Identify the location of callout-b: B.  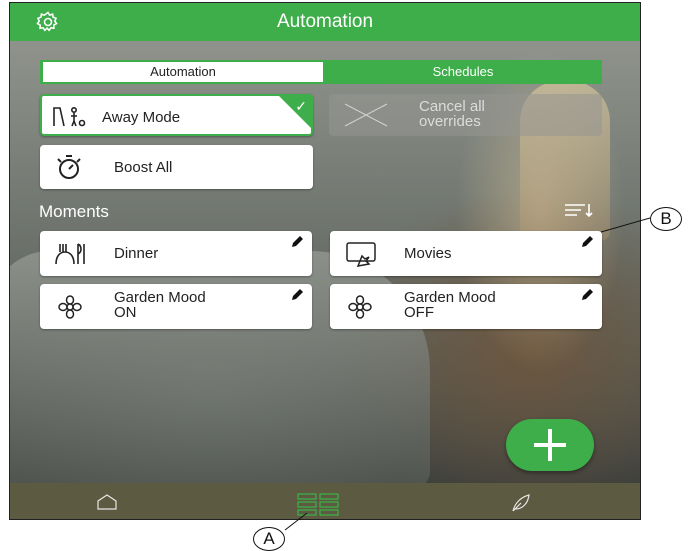
(666, 219).